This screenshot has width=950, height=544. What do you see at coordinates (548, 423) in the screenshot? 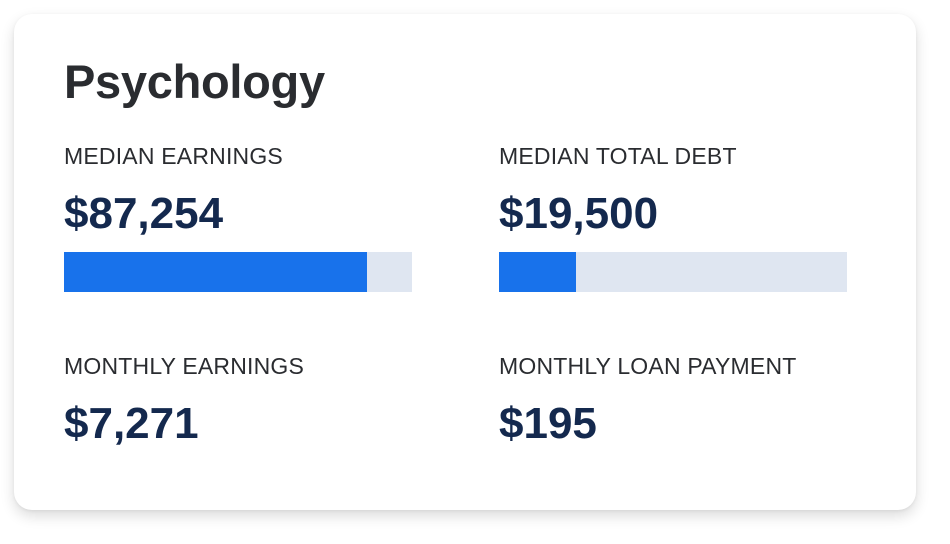
I see `monthly-loan-payment-value: $195` at bounding box center [548, 423].